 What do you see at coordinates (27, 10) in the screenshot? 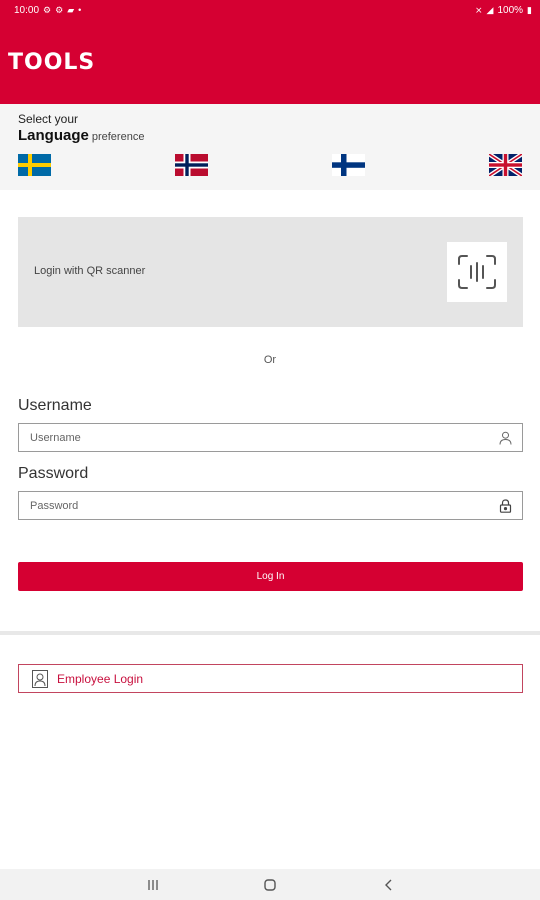
I see `status-time: 10:00` at bounding box center [27, 10].